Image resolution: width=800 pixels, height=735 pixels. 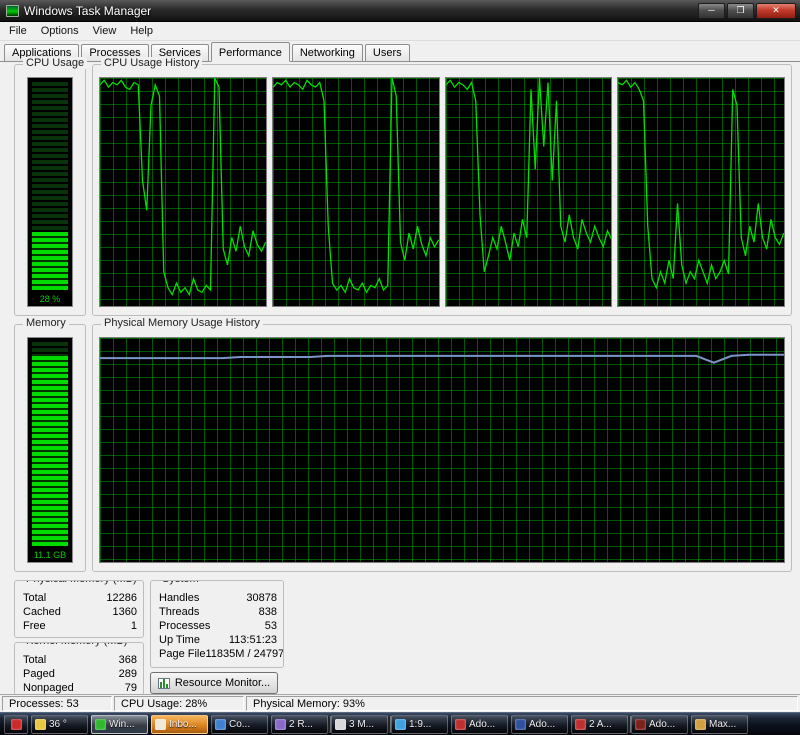 I want to click on menu-item-options: Options, so click(x=60, y=31).